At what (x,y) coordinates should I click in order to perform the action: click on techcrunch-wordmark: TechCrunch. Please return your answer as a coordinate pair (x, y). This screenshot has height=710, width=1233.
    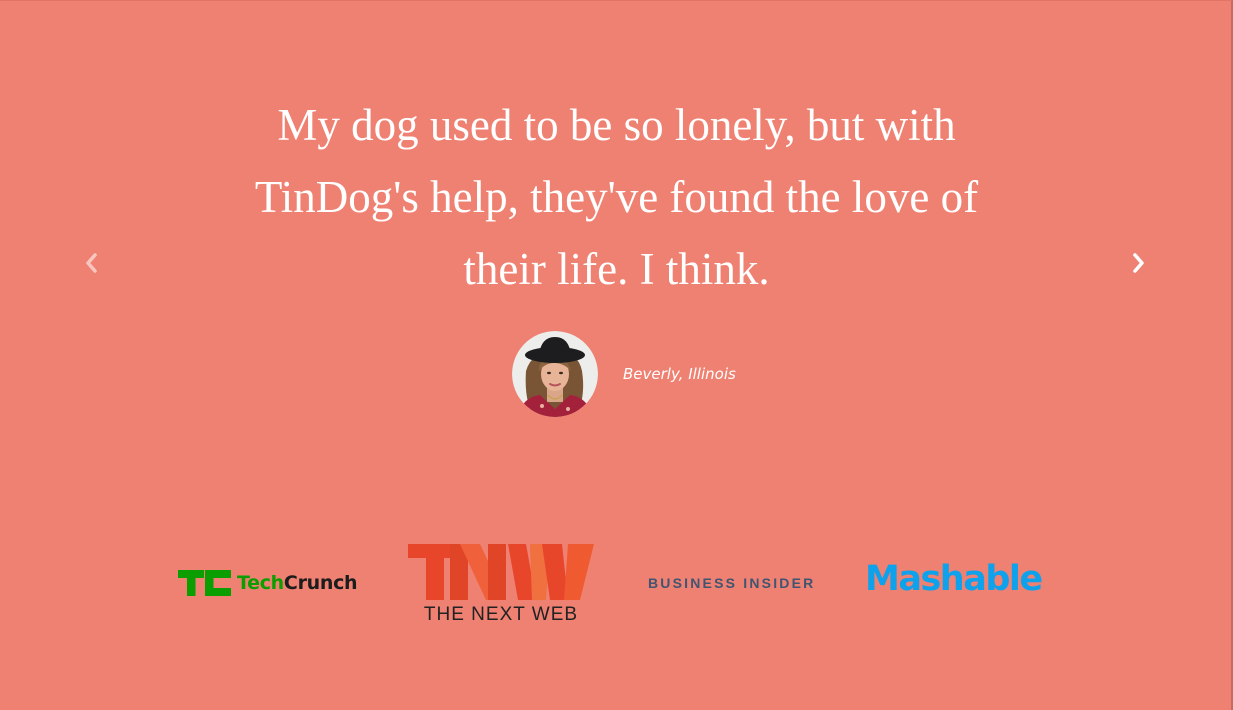
    Looking at the image, I should click on (297, 582).